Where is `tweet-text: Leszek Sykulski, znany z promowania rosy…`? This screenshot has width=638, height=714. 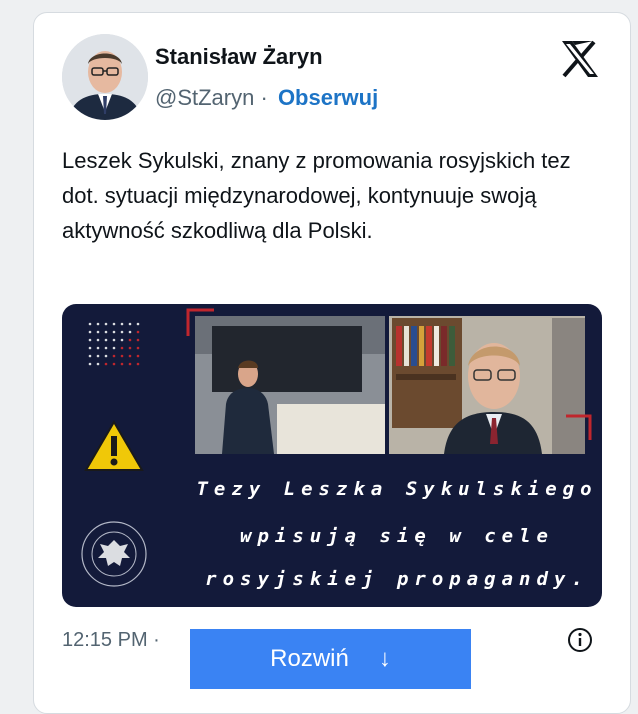
tweet-text: Leszek Sykulski, znany z promowania rosy… is located at coordinates (316, 195).